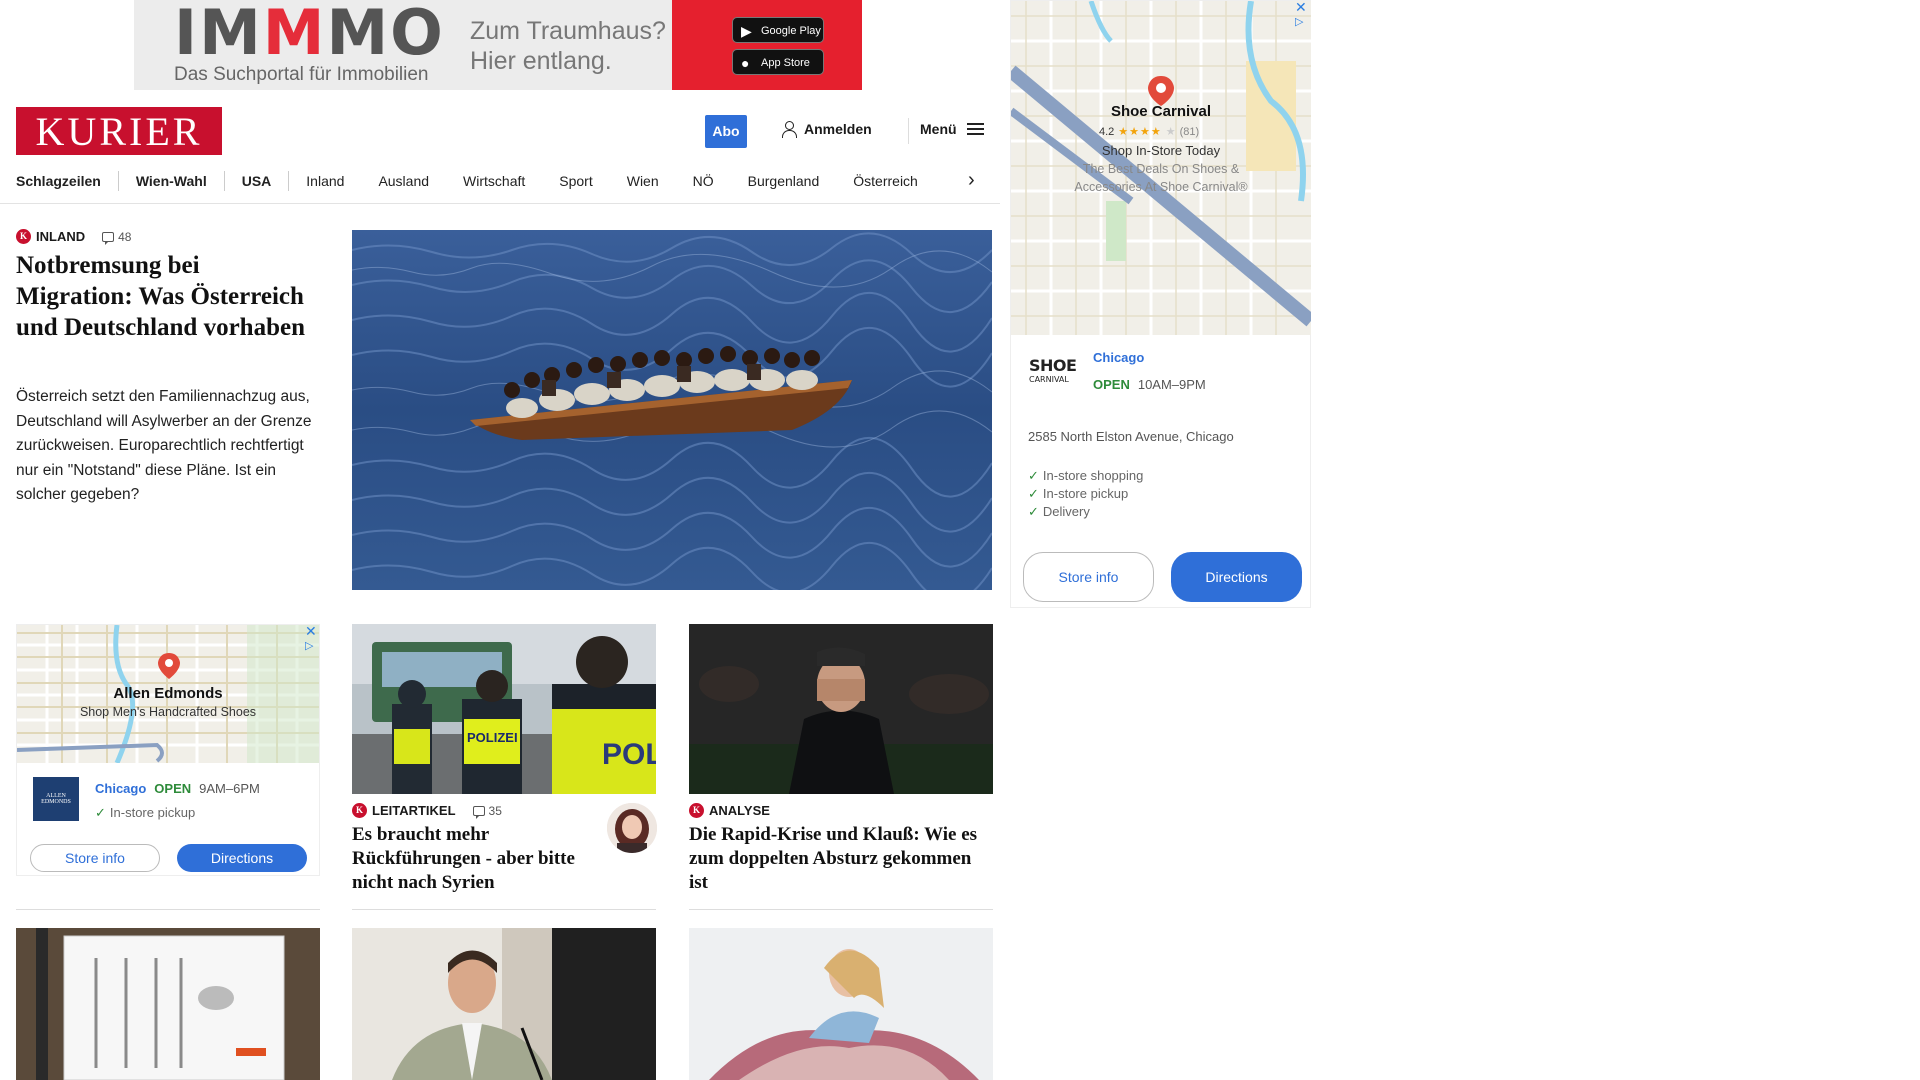  I want to click on nav-item-ausland: Ausland, so click(403, 181).